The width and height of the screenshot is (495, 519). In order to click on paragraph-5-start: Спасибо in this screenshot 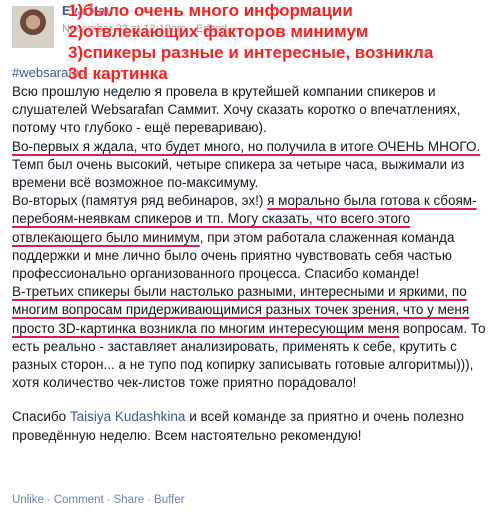, I will do `click(41, 417)`.